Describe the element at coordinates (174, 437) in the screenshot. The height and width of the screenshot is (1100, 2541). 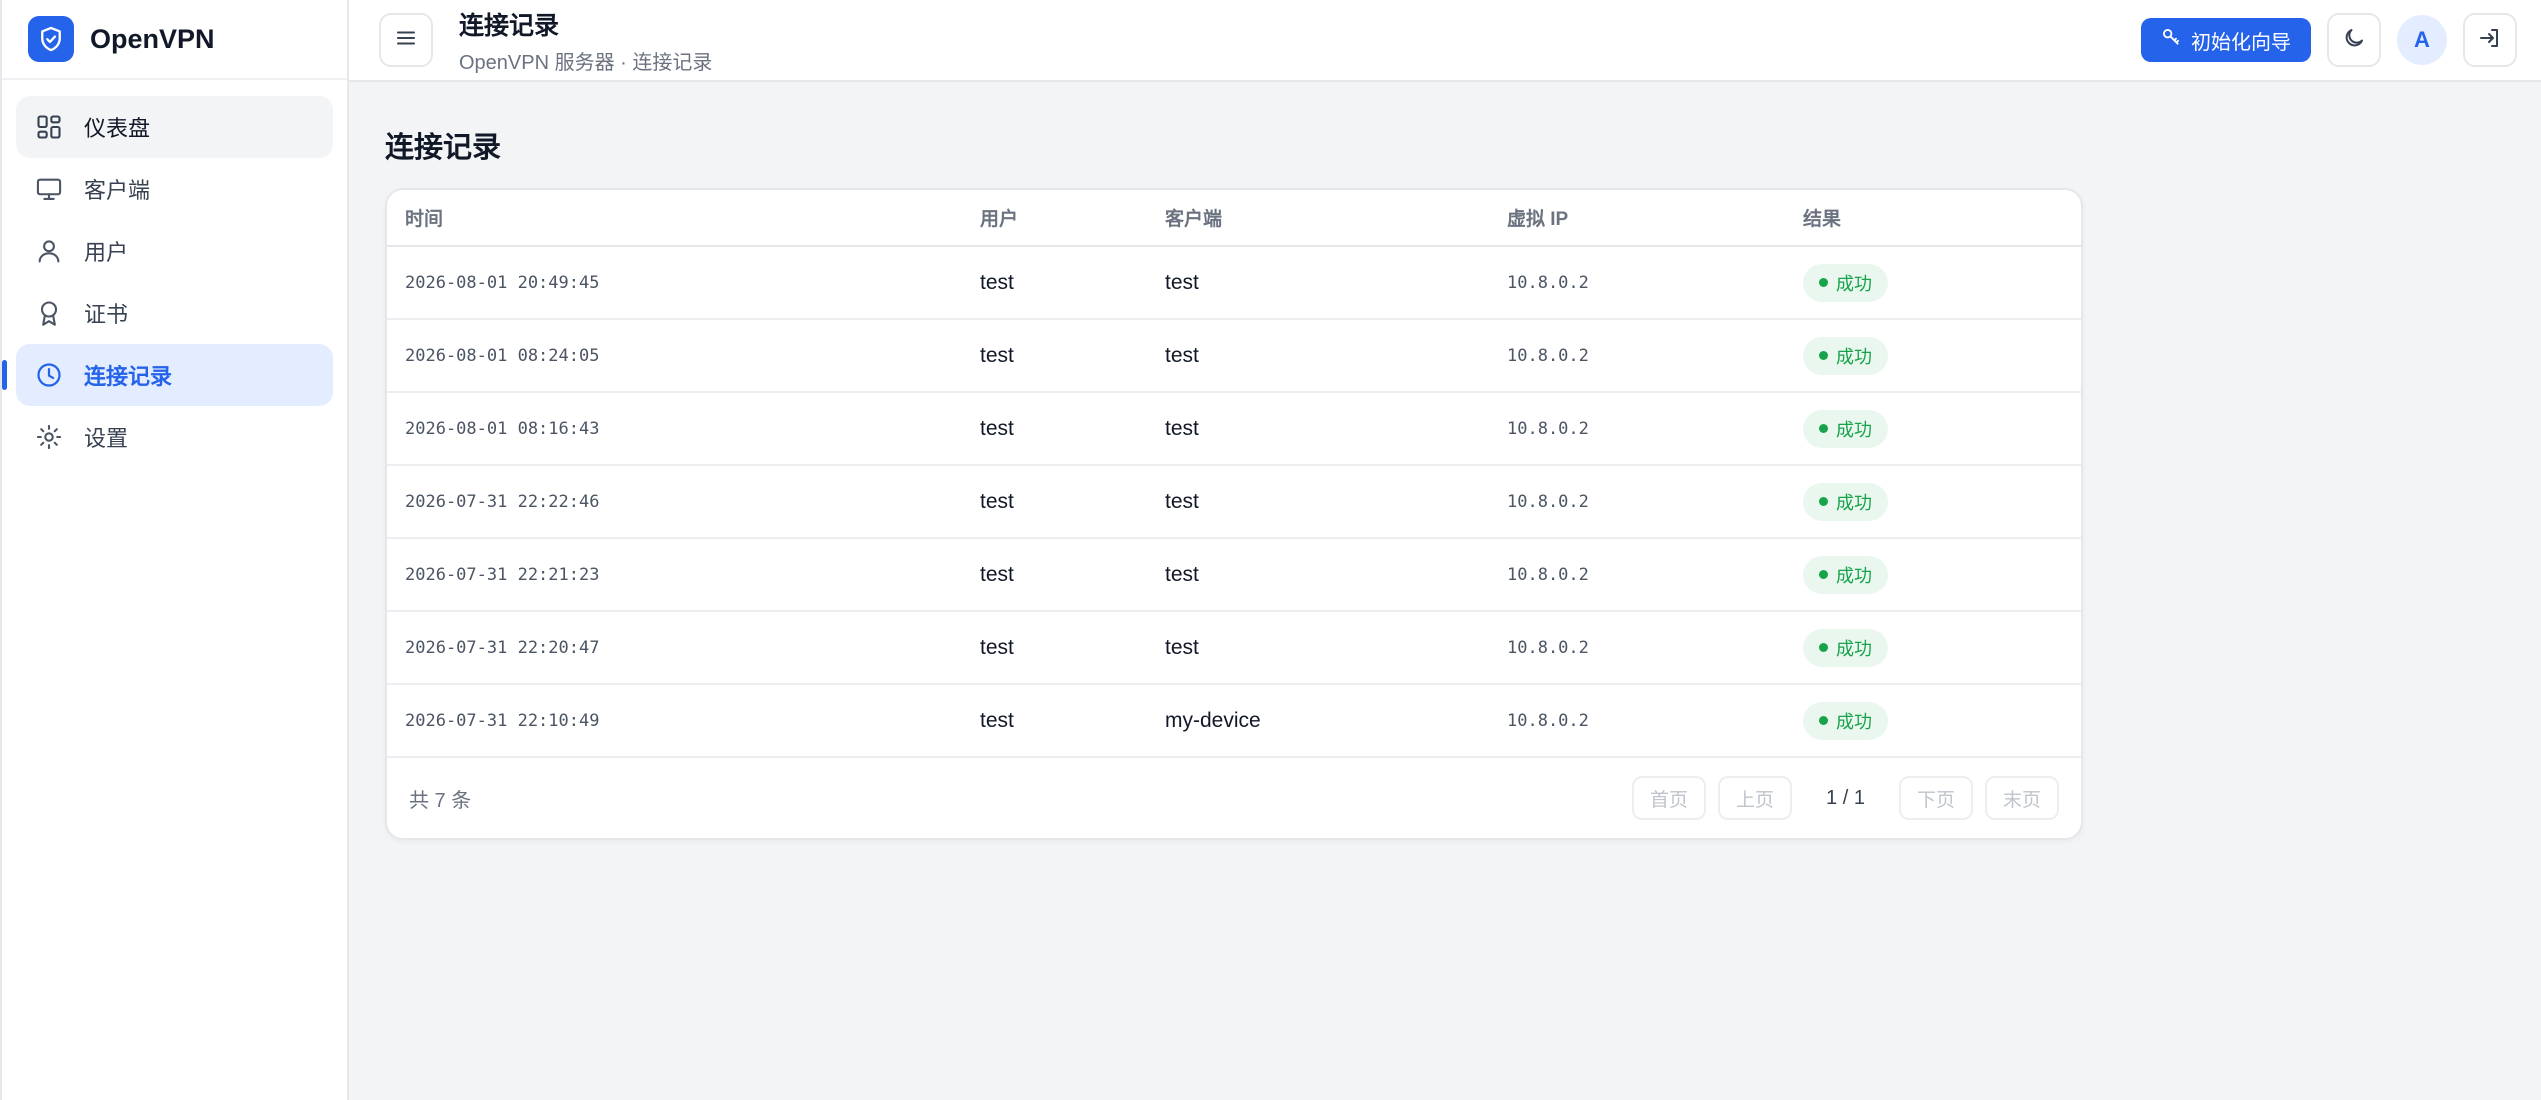
I see `sidebar-item-settings: 设置` at that location.